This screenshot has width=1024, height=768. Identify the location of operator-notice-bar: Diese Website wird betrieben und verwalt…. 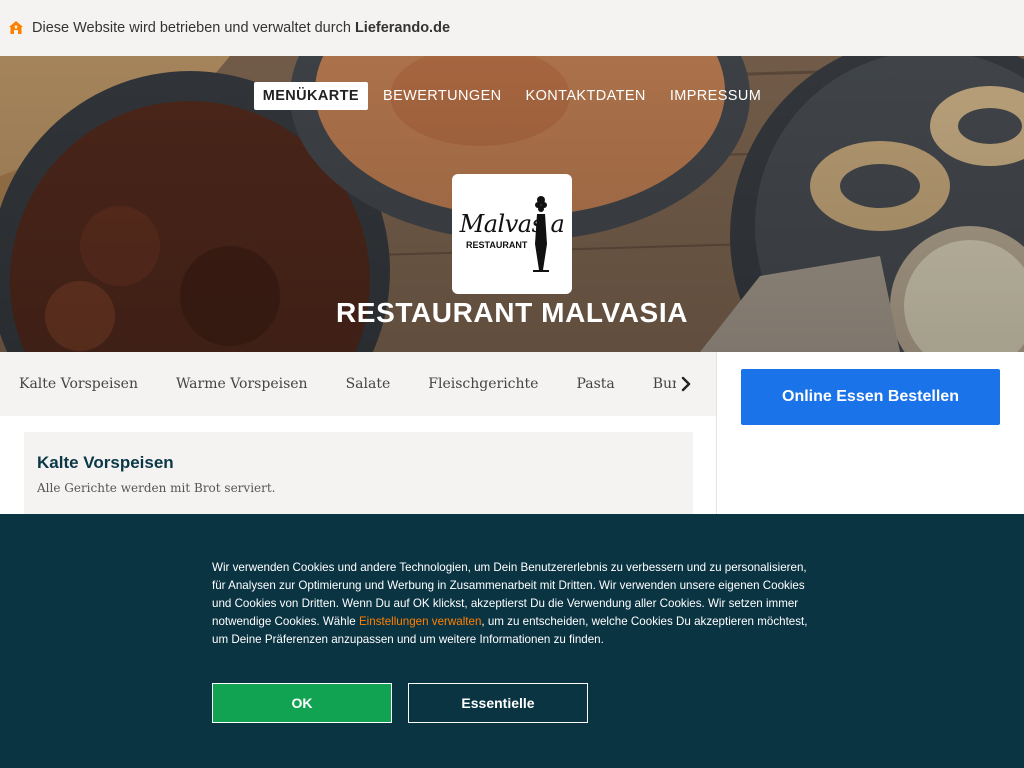
(512, 28).